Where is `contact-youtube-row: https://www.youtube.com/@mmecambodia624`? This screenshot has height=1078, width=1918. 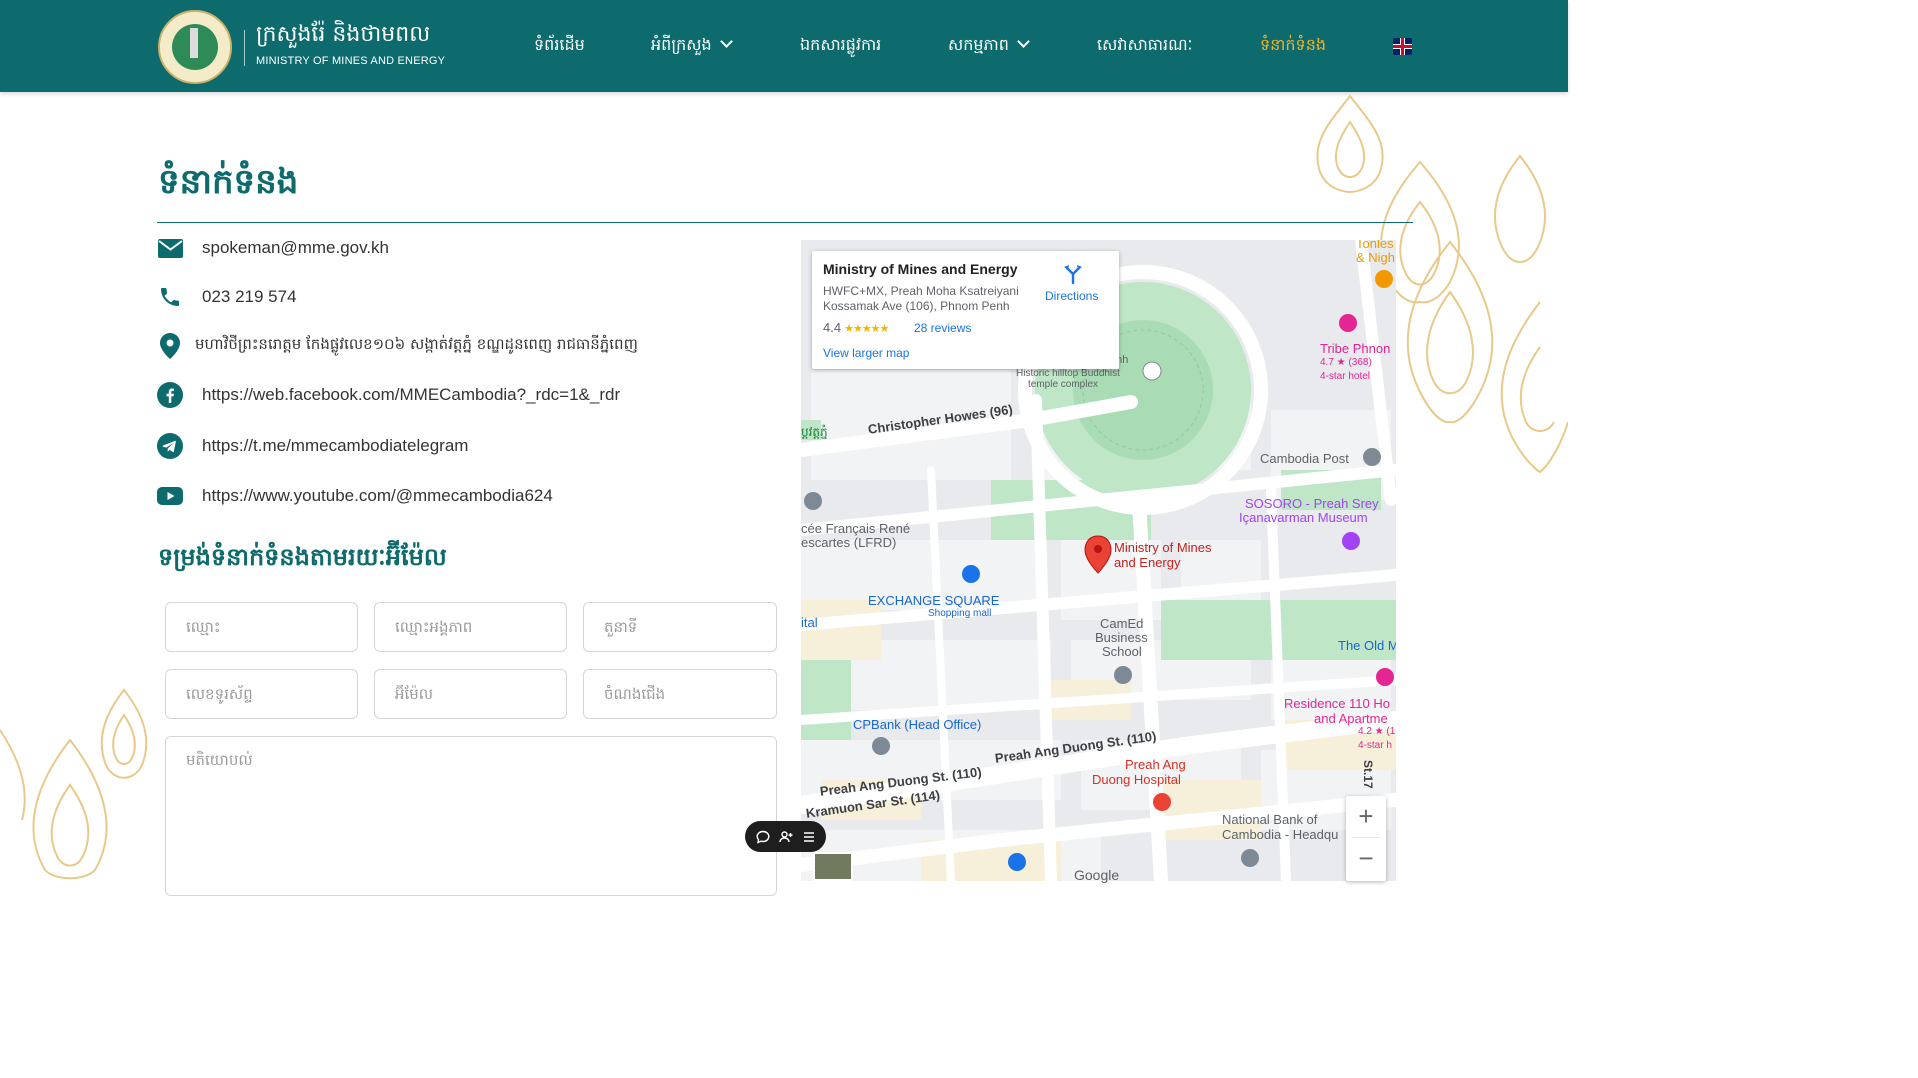
contact-youtube-row: https://www.youtube.com/@mmecambodia624 is located at coordinates (355, 496).